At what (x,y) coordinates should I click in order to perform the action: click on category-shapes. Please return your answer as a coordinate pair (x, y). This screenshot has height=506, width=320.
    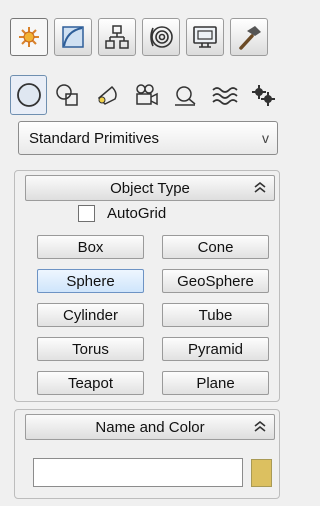
    Looking at the image, I should click on (67, 95).